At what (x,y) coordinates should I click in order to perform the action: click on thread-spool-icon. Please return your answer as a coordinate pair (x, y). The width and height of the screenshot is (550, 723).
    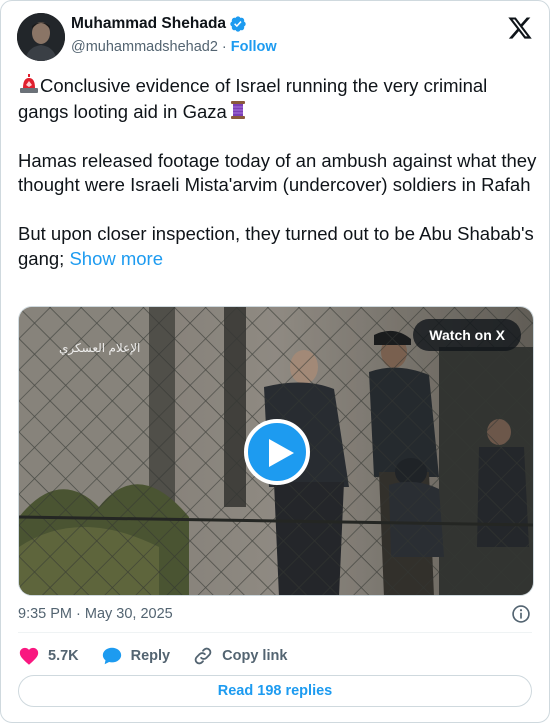
    Looking at the image, I should click on (237, 109).